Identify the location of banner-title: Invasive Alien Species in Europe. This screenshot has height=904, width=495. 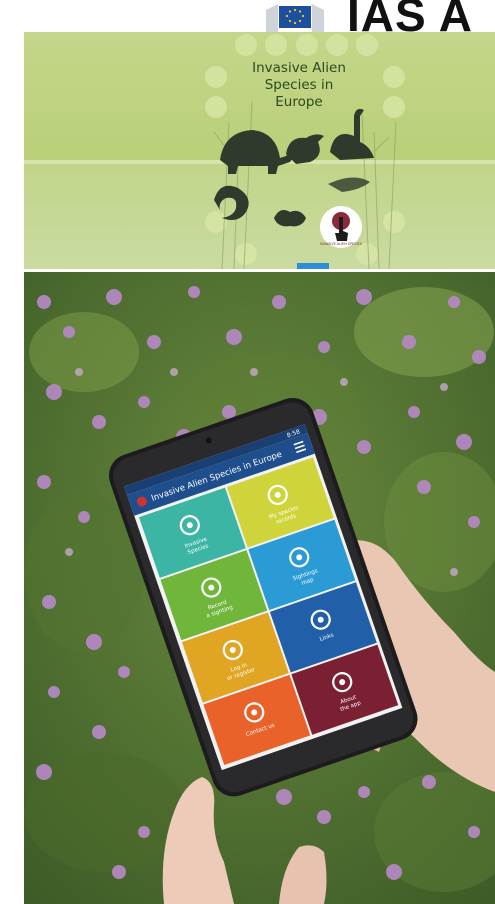
(299, 85).